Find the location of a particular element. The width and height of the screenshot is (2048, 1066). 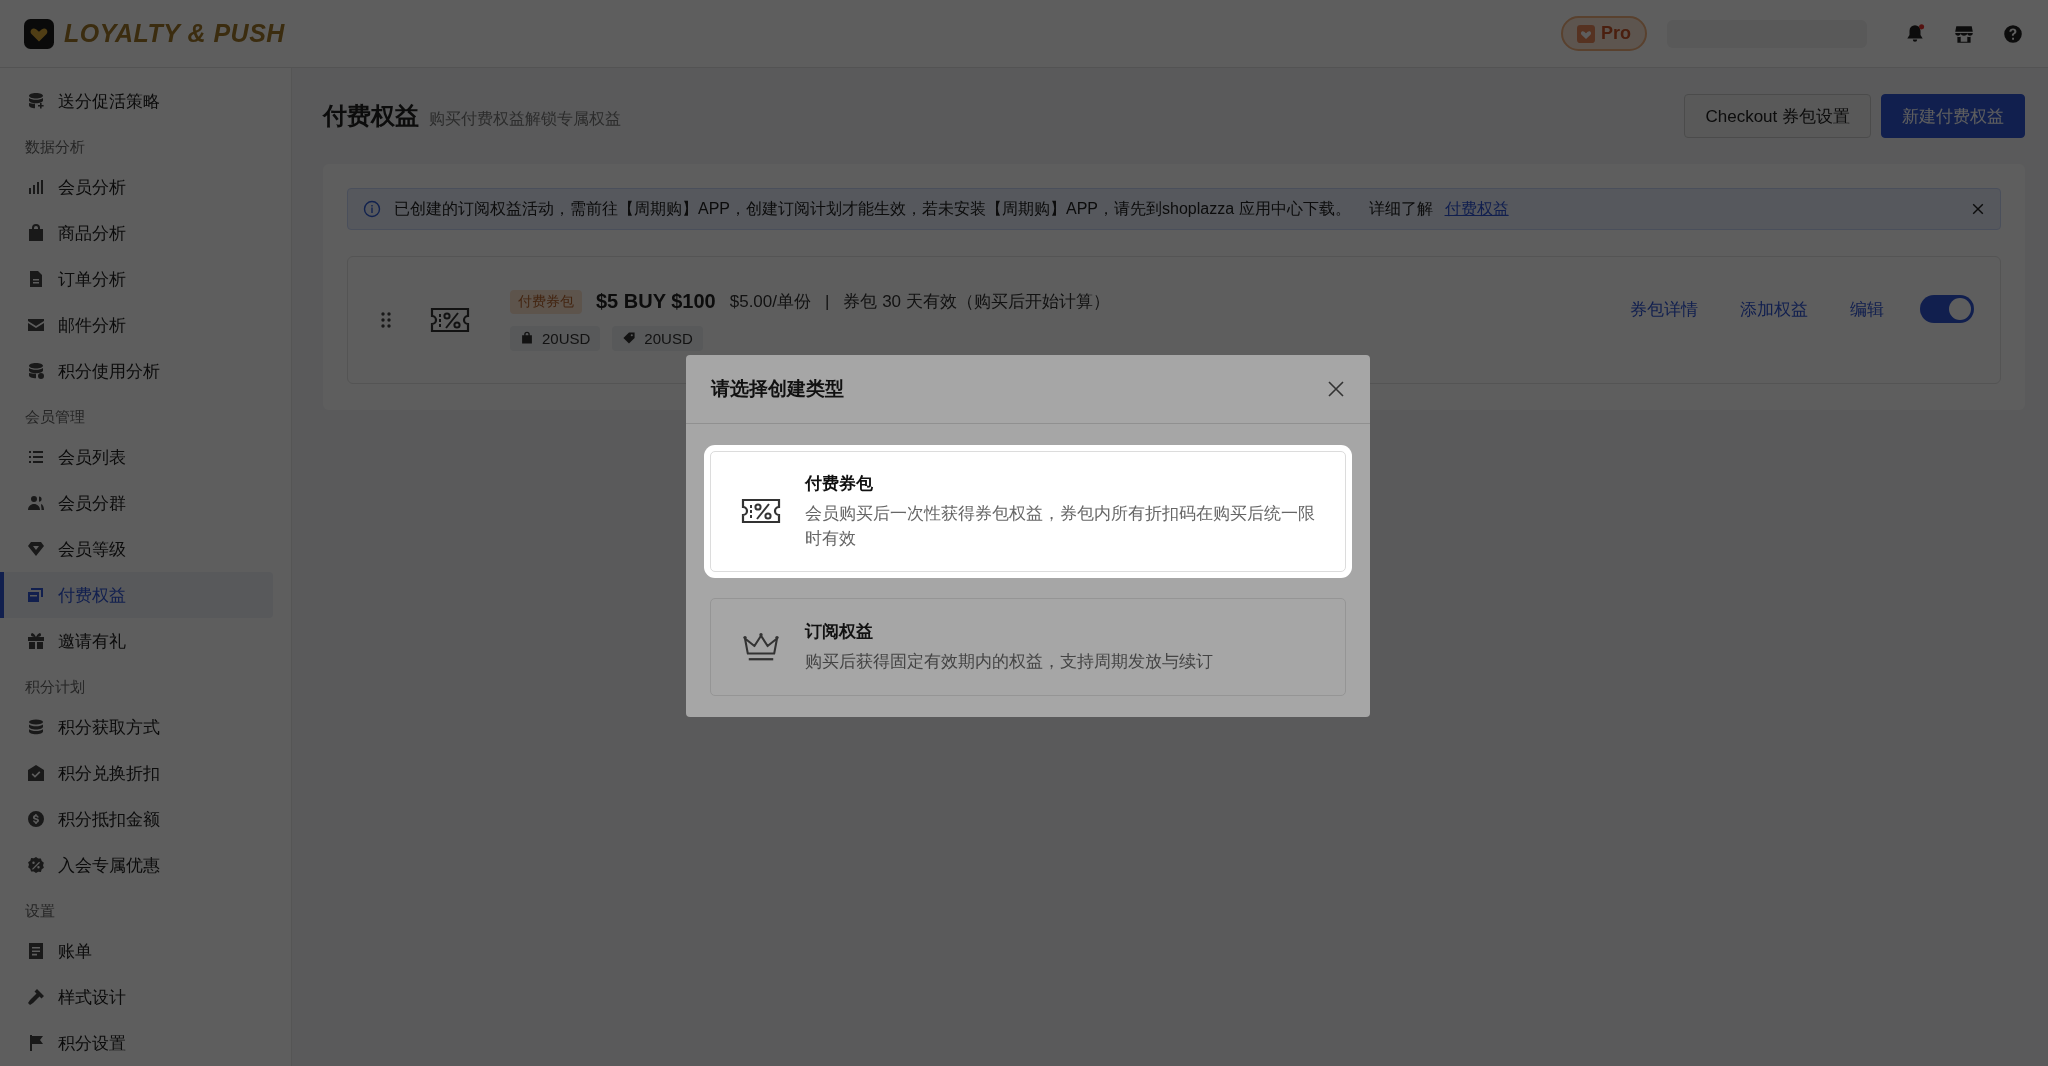

action-link: 编辑 is located at coordinates (1867, 309).